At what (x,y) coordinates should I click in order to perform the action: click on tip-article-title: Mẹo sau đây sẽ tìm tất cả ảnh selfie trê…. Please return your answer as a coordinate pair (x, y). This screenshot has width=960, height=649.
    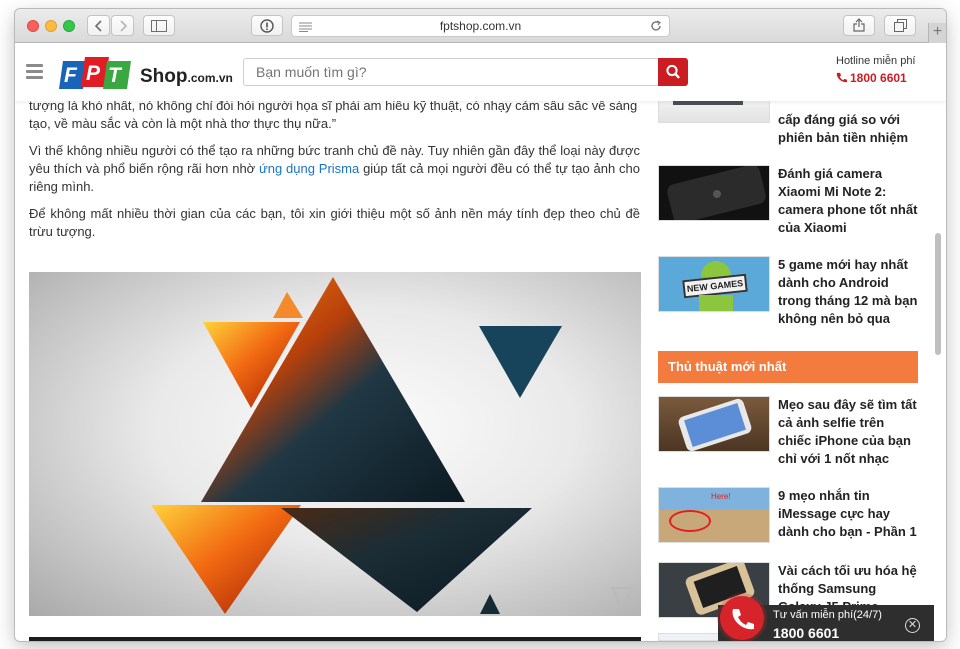
    Looking at the image, I should click on (848, 432).